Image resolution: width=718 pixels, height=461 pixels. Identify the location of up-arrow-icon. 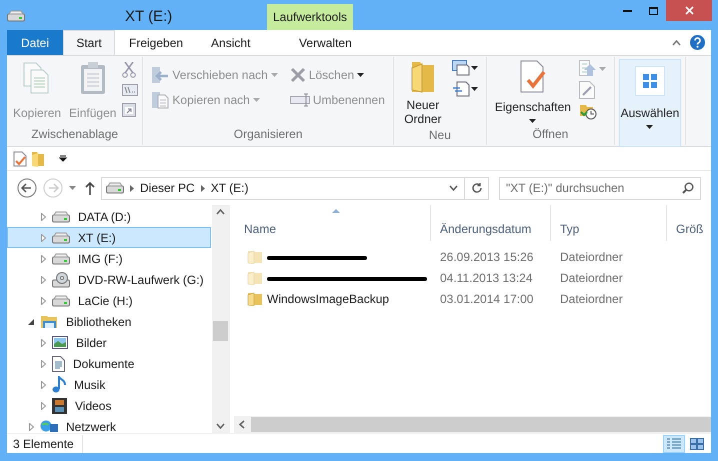
(90, 188).